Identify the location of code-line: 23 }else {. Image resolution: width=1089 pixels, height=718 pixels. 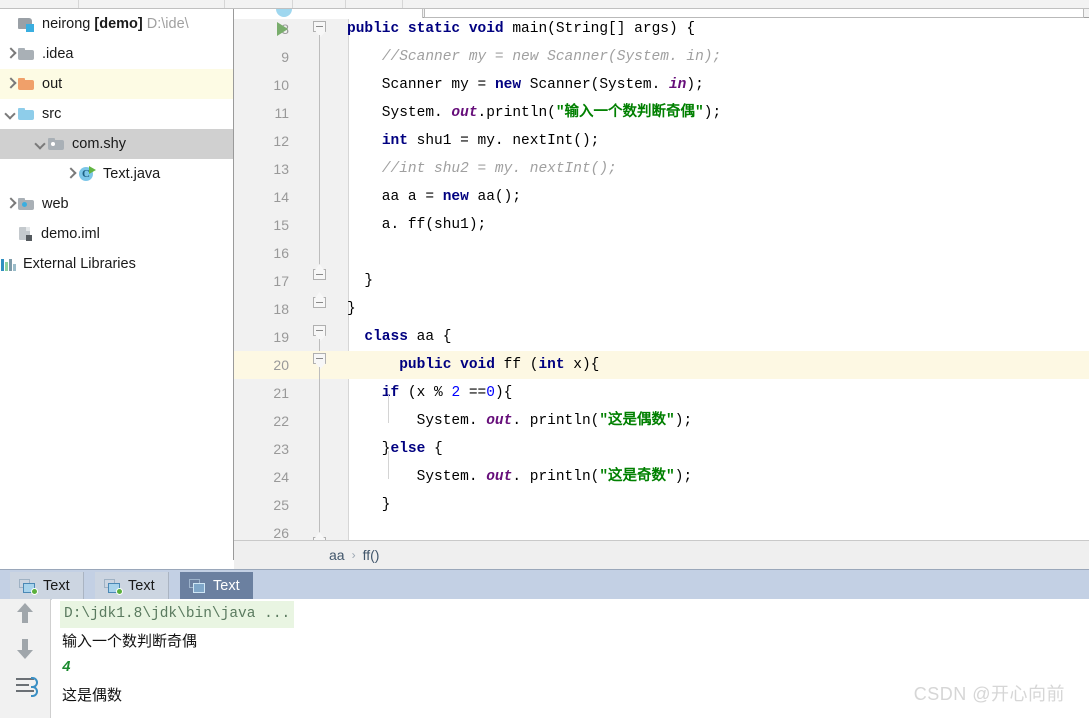
(661, 449).